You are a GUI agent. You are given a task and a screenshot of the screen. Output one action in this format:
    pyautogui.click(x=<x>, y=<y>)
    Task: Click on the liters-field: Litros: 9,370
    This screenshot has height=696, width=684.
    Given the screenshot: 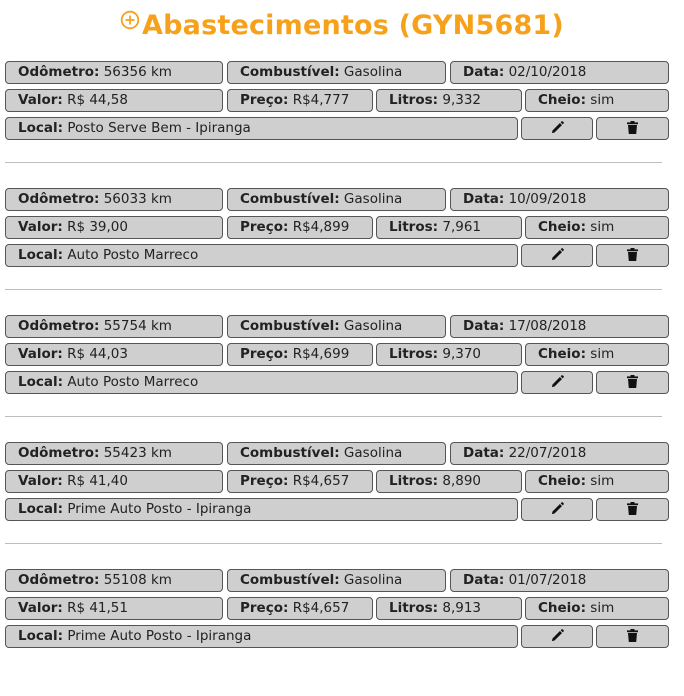 What is the action you would take?
    pyautogui.click(x=449, y=354)
    